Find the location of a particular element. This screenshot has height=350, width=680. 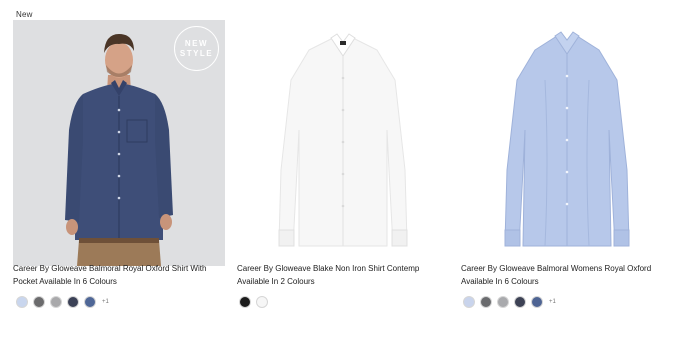

color-swatches is located at coordinates (256, 302).